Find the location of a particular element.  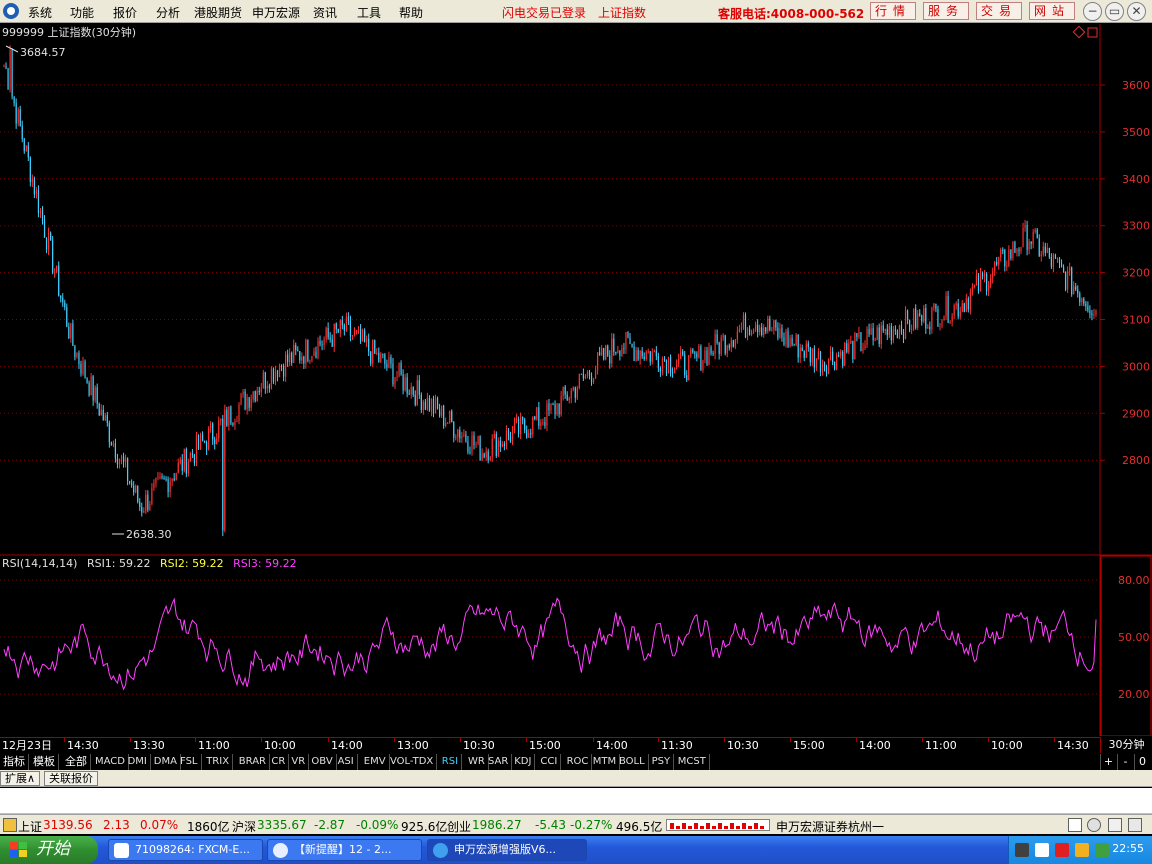

tab-1: 模板 is located at coordinates (44, 762).